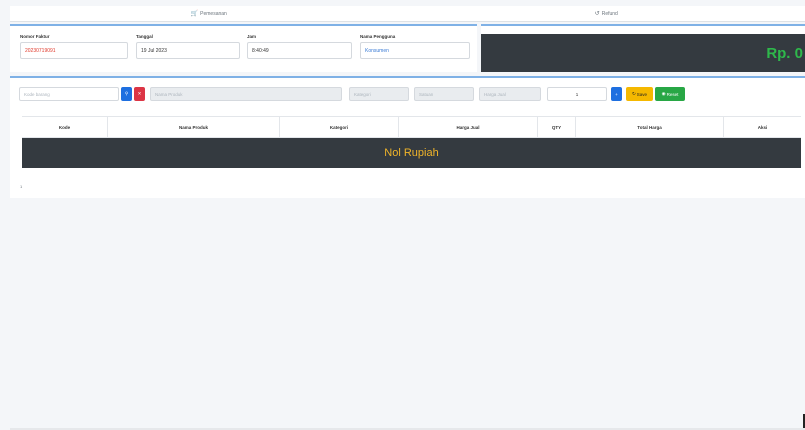 The image size is (805, 430). What do you see at coordinates (557, 127) in the screenshot?
I see `column-header: QTY` at bounding box center [557, 127].